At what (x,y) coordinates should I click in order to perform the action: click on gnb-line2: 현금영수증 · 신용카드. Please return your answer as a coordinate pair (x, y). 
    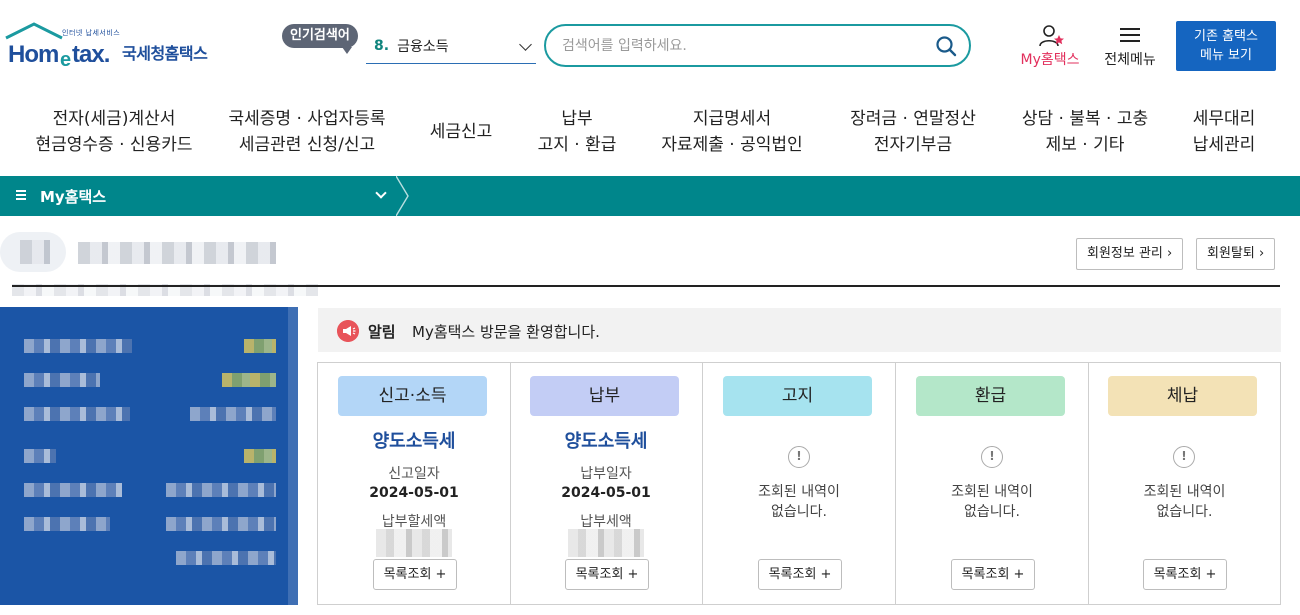
    Looking at the image, I should click on (114, 145).